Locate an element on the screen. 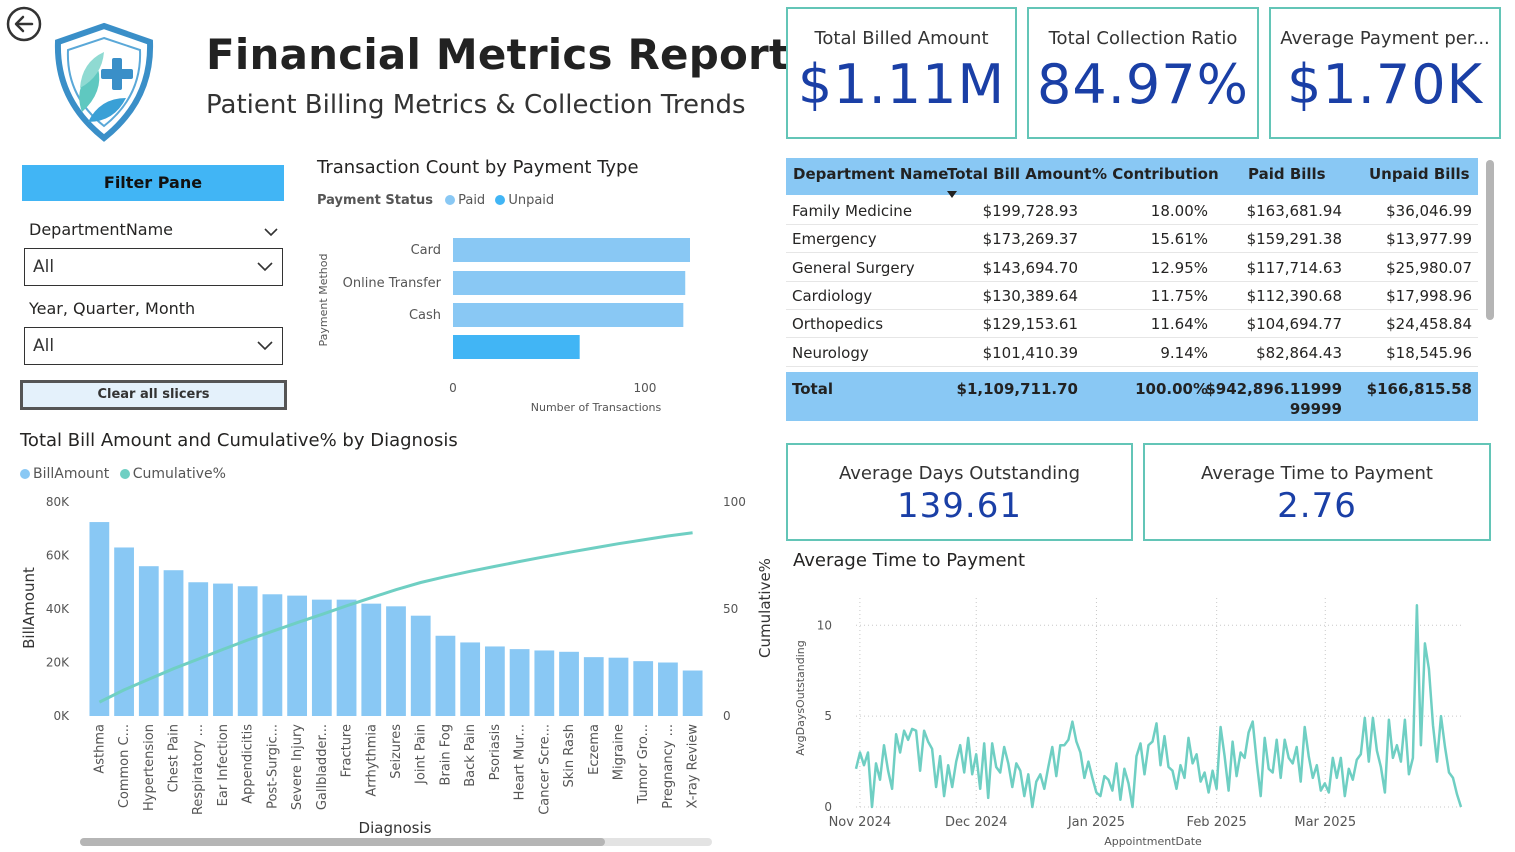 The height and width of the screenshot is (852, 1515). y2-tick-label: 100 is located at coordinates (734, 502).